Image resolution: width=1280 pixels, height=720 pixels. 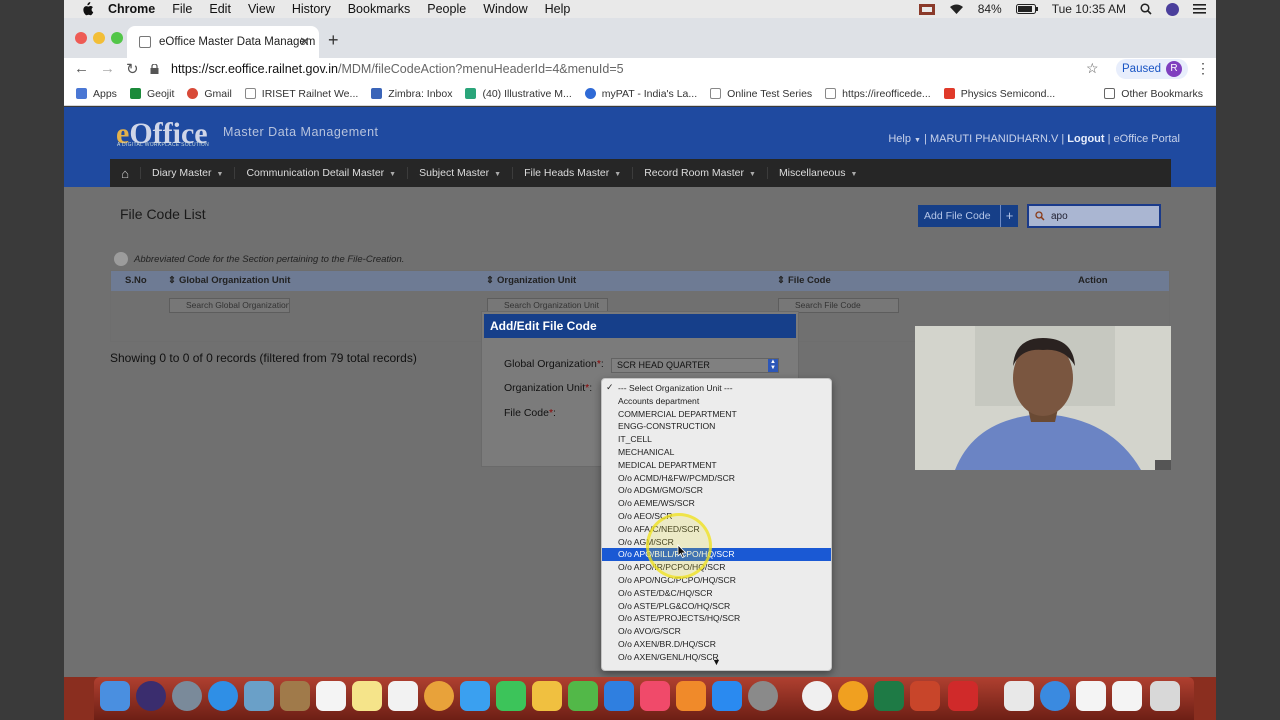 I want to click on help-link: Help, so click(x=899, y=139).